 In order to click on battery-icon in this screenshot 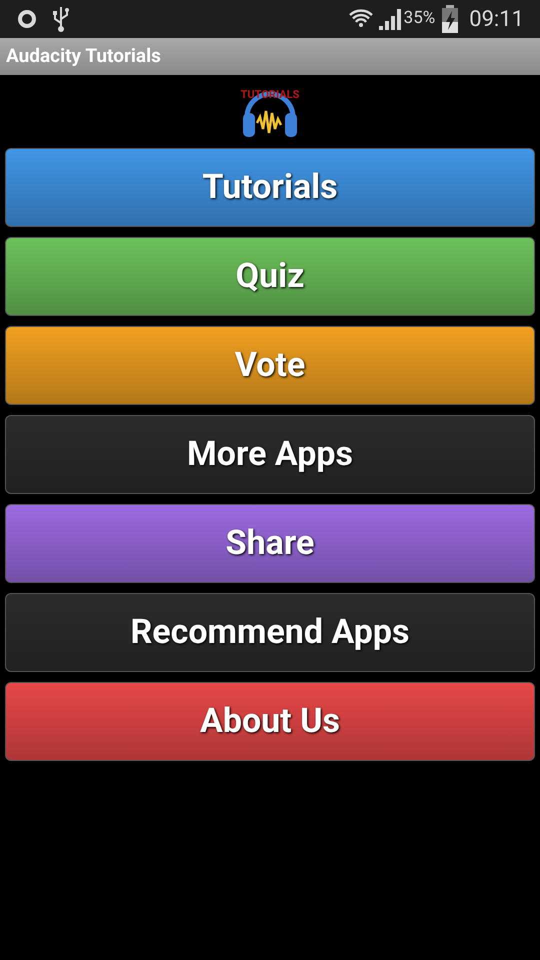, I will do `click(450, 19)`.